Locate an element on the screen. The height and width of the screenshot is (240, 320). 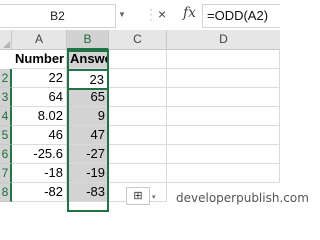
cell-c5 is located at coordinates (138, 135).